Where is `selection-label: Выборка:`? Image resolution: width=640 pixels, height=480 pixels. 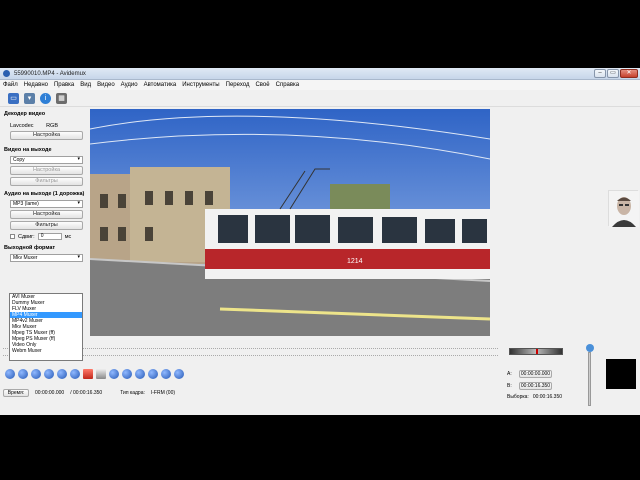 selection-label: Выборка: is located at coordinates (518, 397).